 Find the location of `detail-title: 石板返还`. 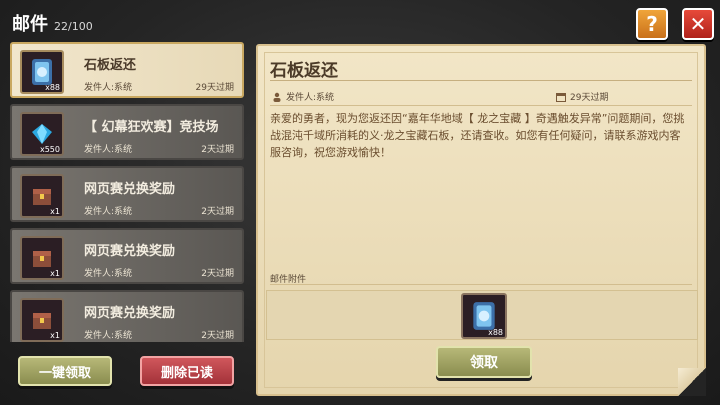

detail-title: 石板返还 is located at coordinates (304, 71).